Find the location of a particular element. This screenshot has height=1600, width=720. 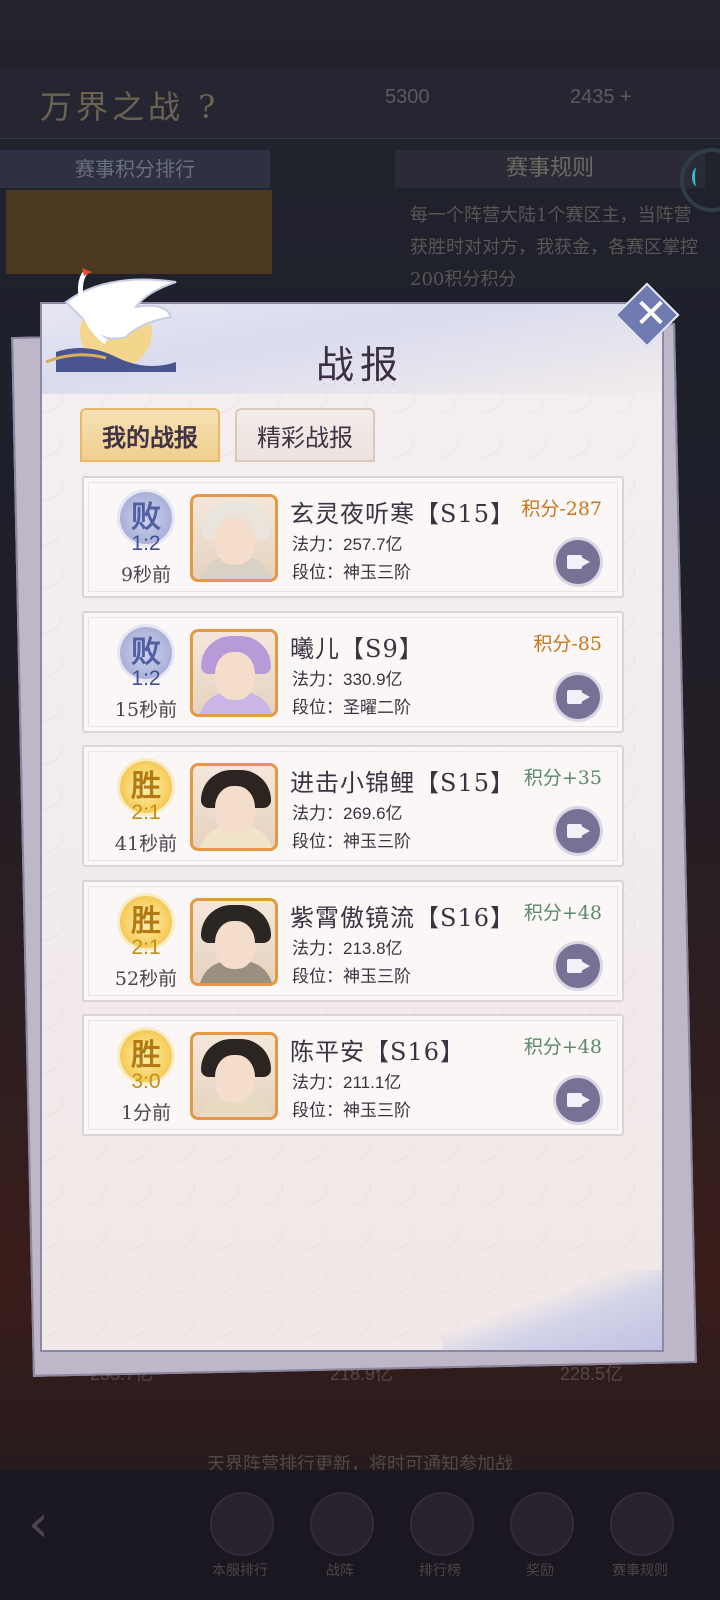

nav-label-3: 排行榜 is located at coordinates (440, 1571).